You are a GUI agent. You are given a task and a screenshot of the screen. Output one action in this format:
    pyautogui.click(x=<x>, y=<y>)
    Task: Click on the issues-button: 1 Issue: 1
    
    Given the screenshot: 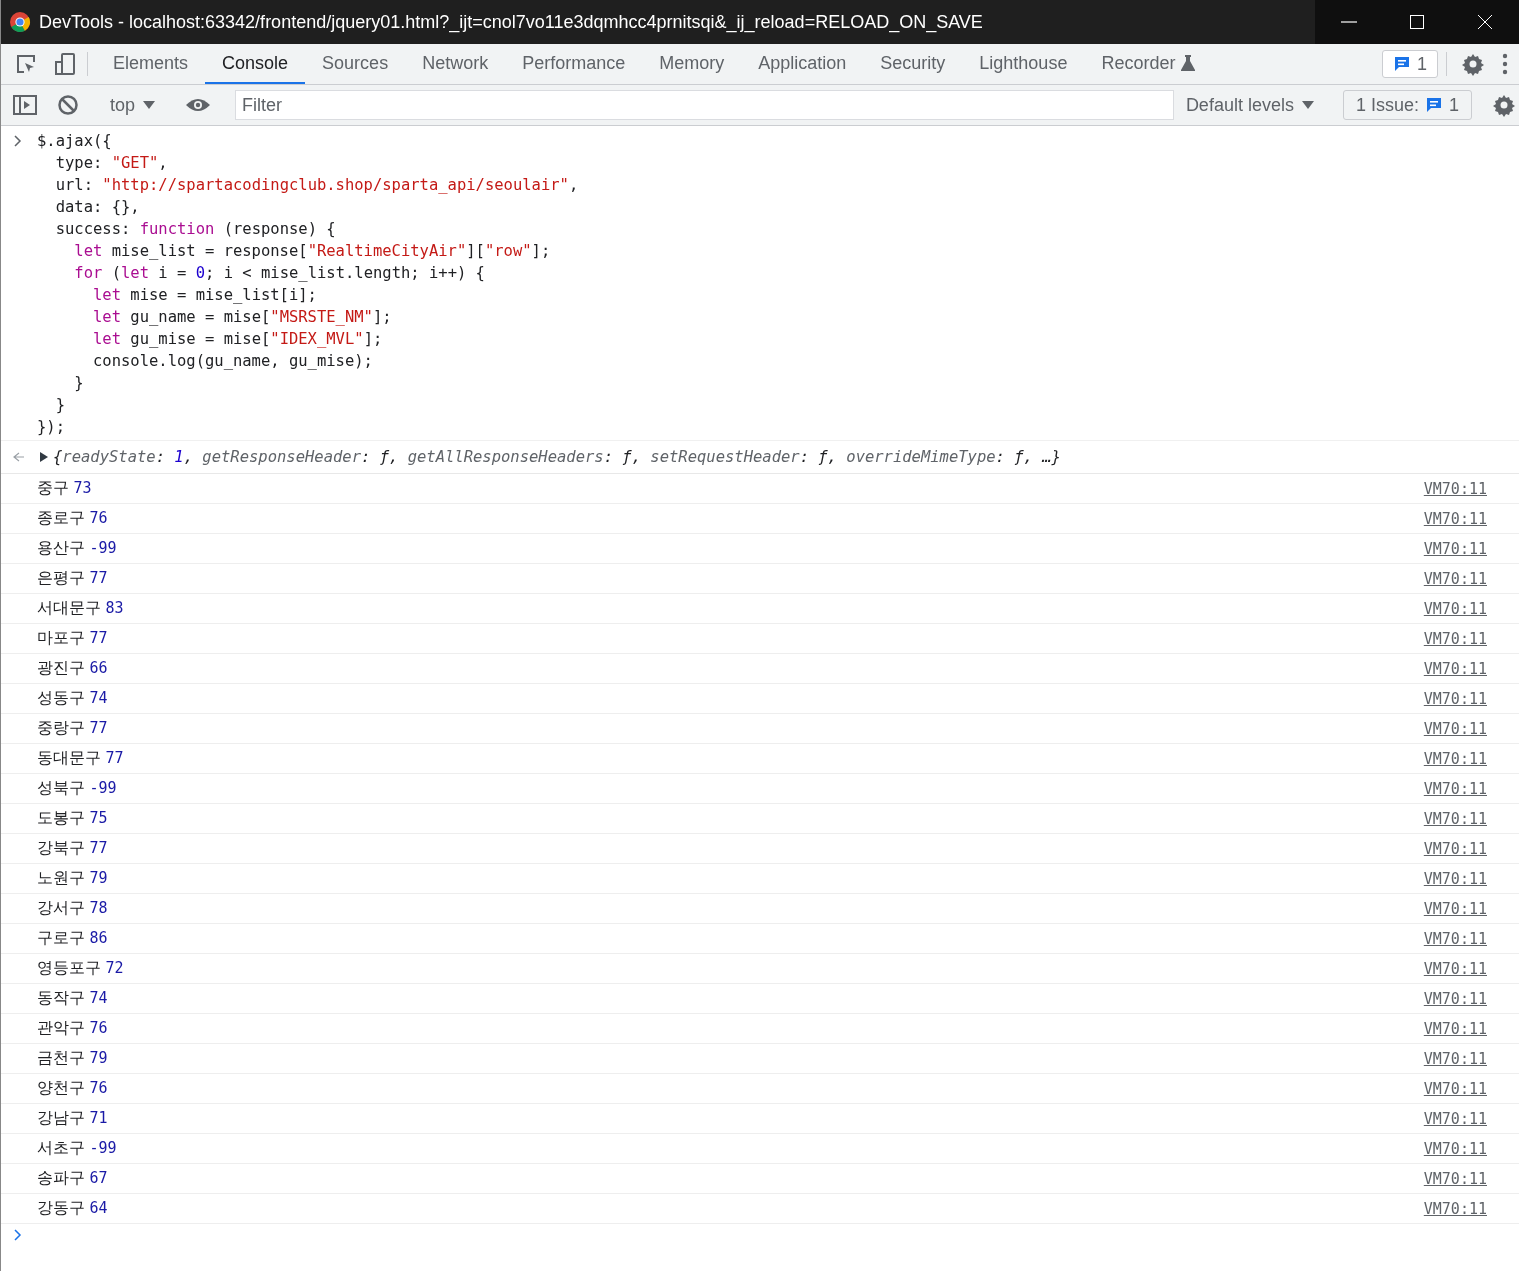 What is the action you would take?
    pyautogui.click(x=1407, y=105)
    